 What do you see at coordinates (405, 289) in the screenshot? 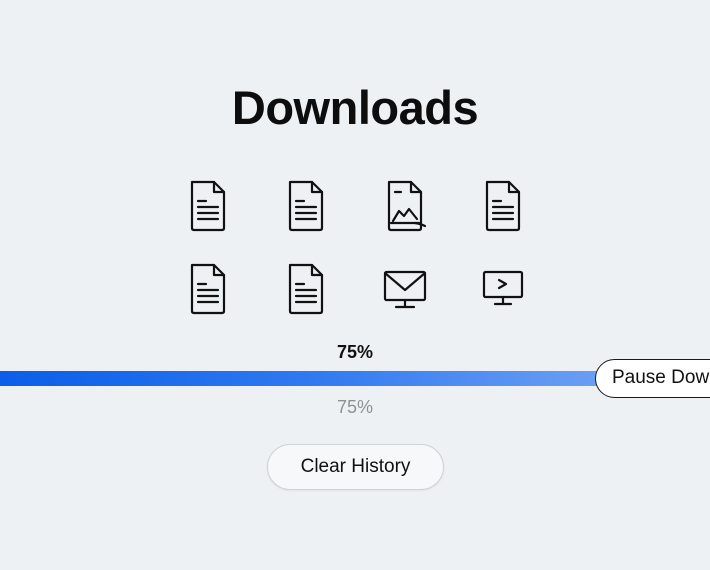
I see `mail-icon` at bounding box center [405, 289].